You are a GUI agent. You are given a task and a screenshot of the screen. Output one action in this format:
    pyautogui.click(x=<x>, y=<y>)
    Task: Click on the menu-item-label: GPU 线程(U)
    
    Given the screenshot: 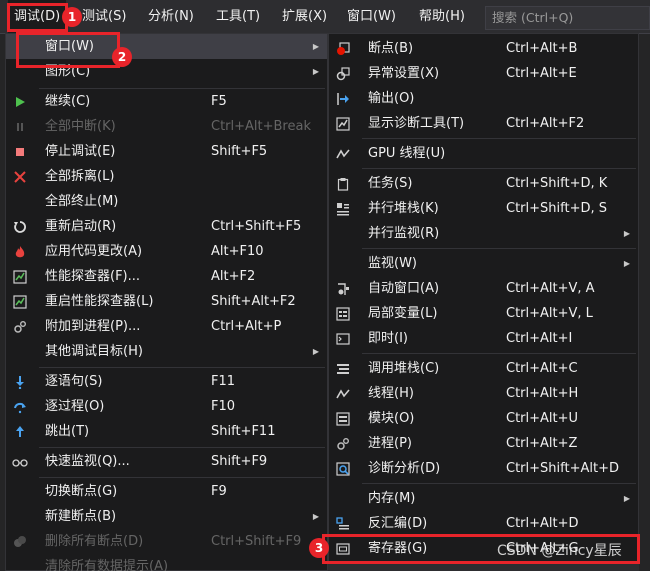 What is the action you would take?
    pyautogui.click(x=407, y=153)
    